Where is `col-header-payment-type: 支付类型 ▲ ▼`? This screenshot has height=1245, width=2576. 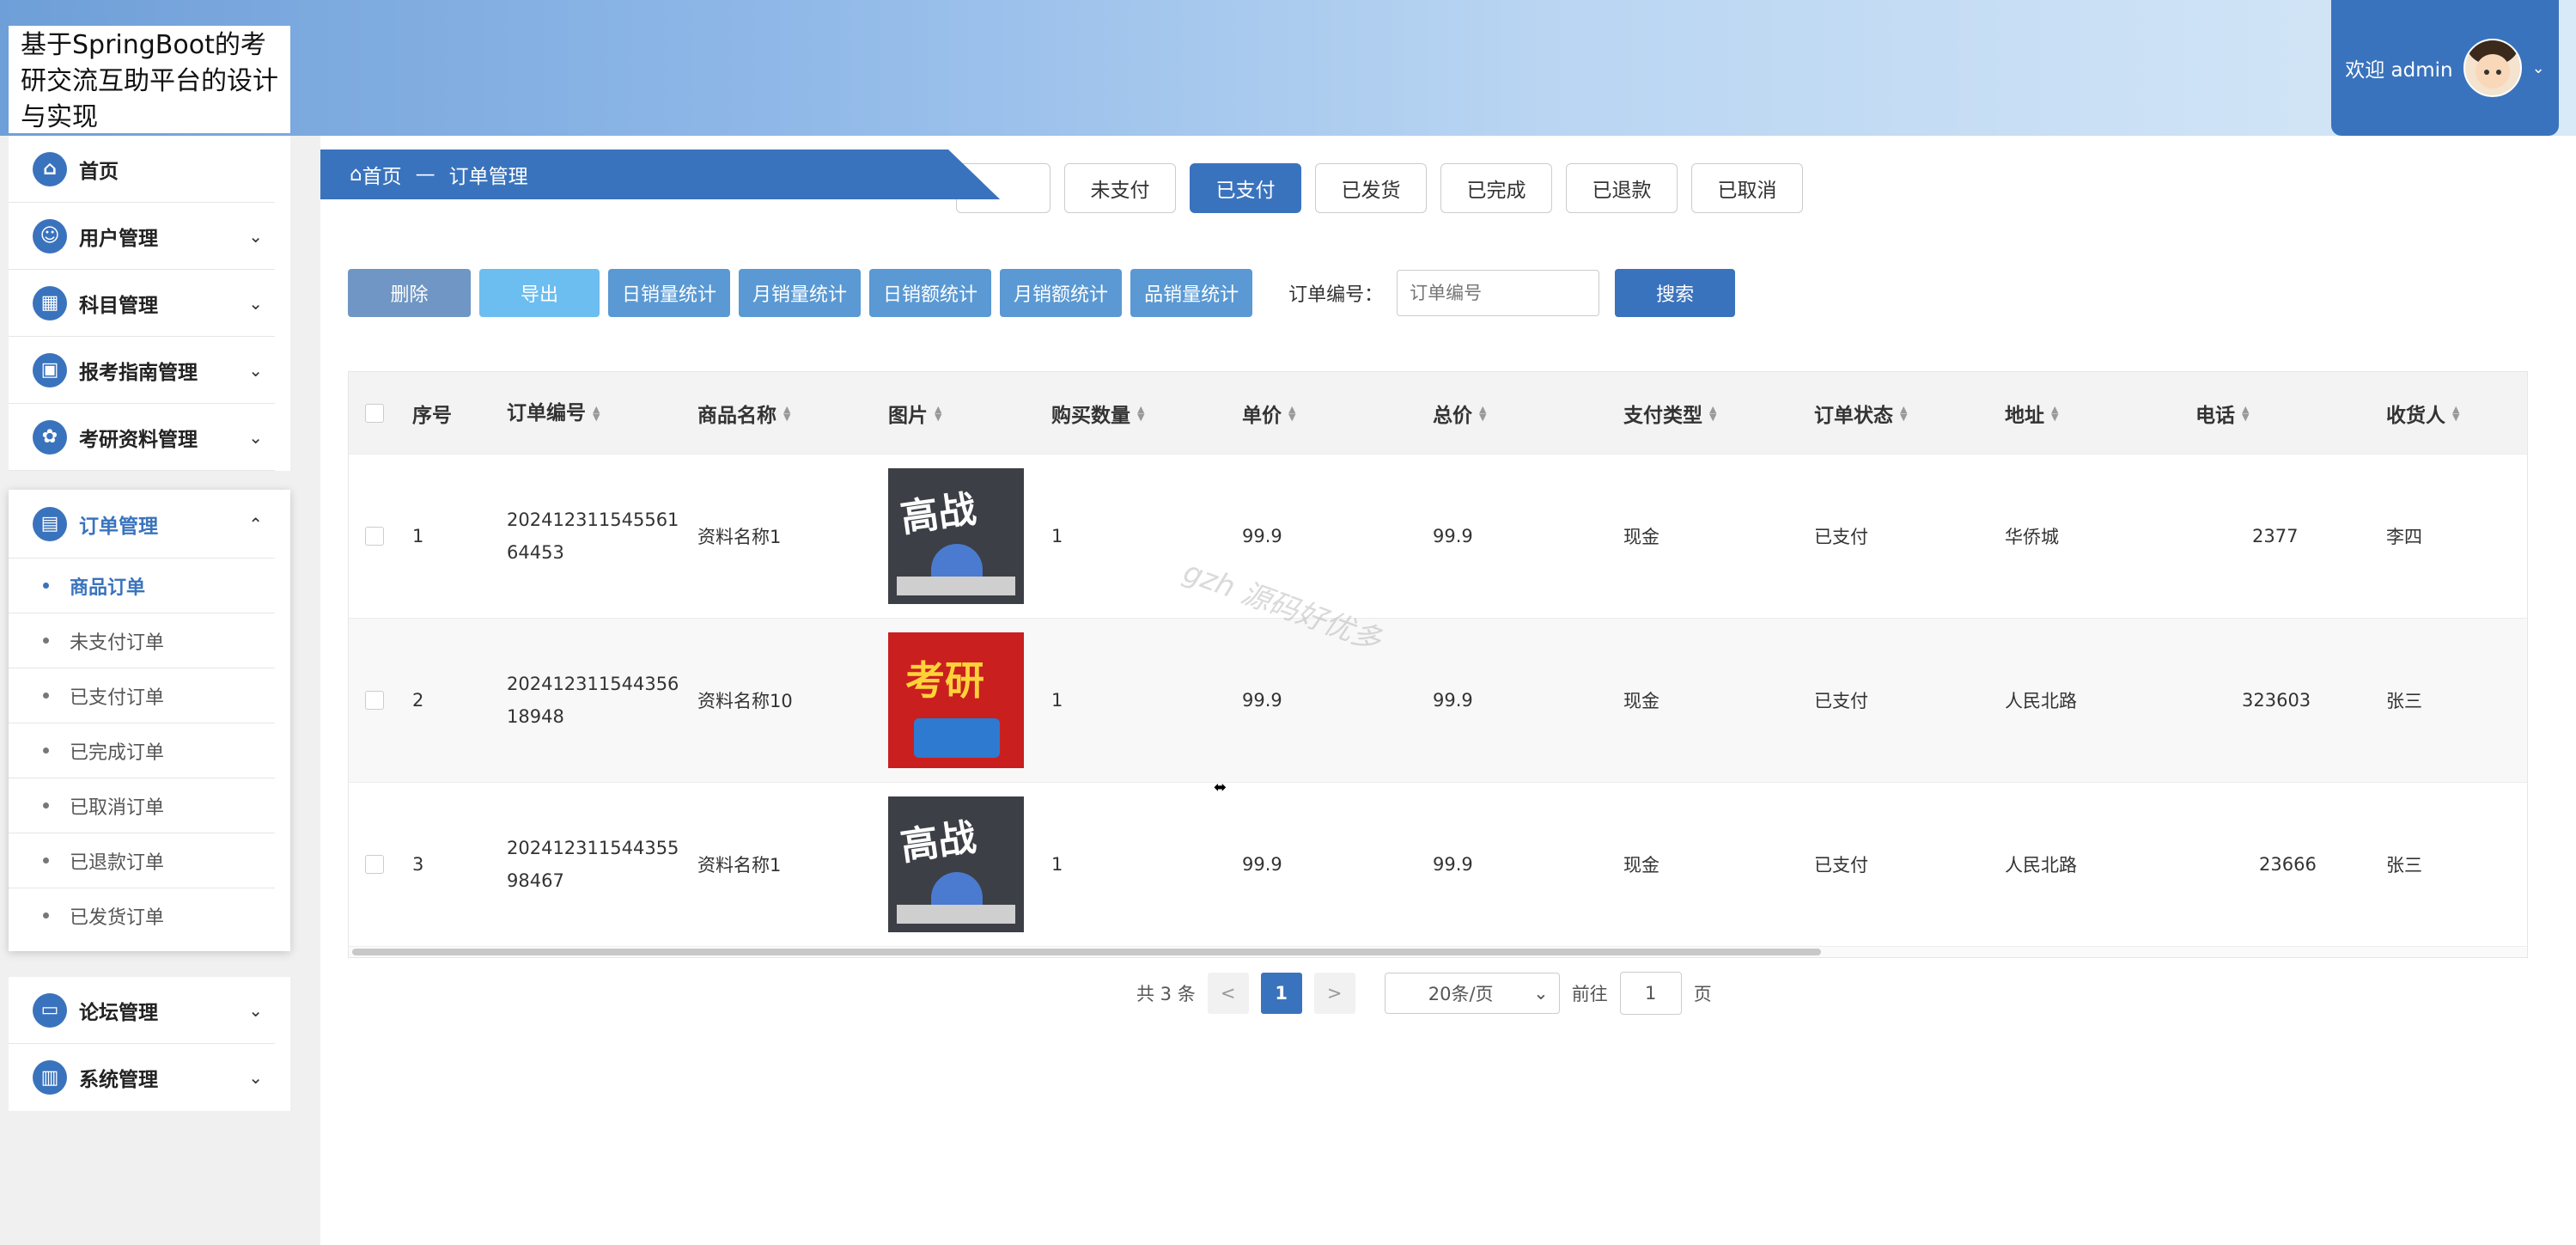 col-header-payment-type: 支付类型 ▲ ▼ is located at coordinates (1706, 413).